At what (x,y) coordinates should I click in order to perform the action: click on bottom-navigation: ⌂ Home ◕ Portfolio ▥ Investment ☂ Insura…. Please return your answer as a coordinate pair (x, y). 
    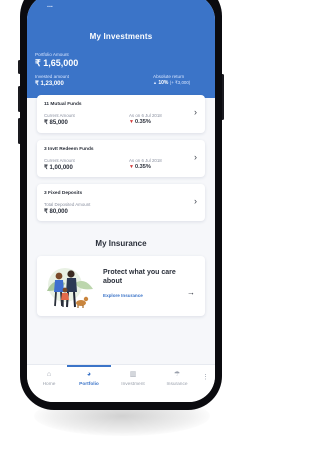
    Looking at the image, I should click on (121, 383).